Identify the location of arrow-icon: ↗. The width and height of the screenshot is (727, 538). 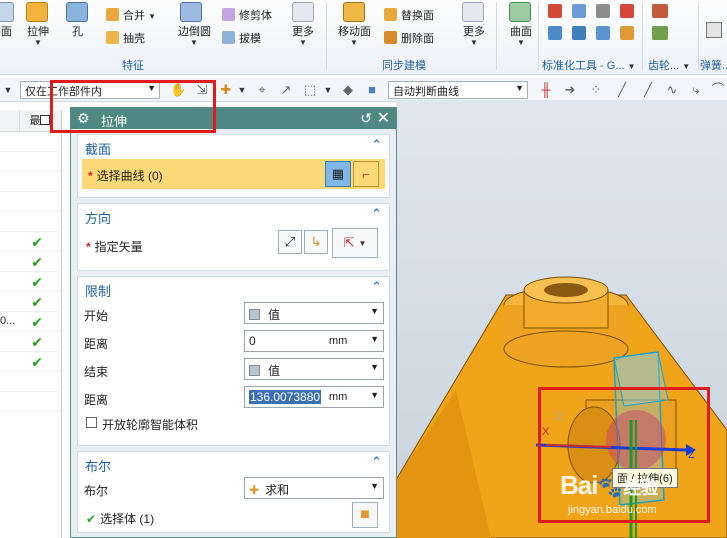
(286, 90).